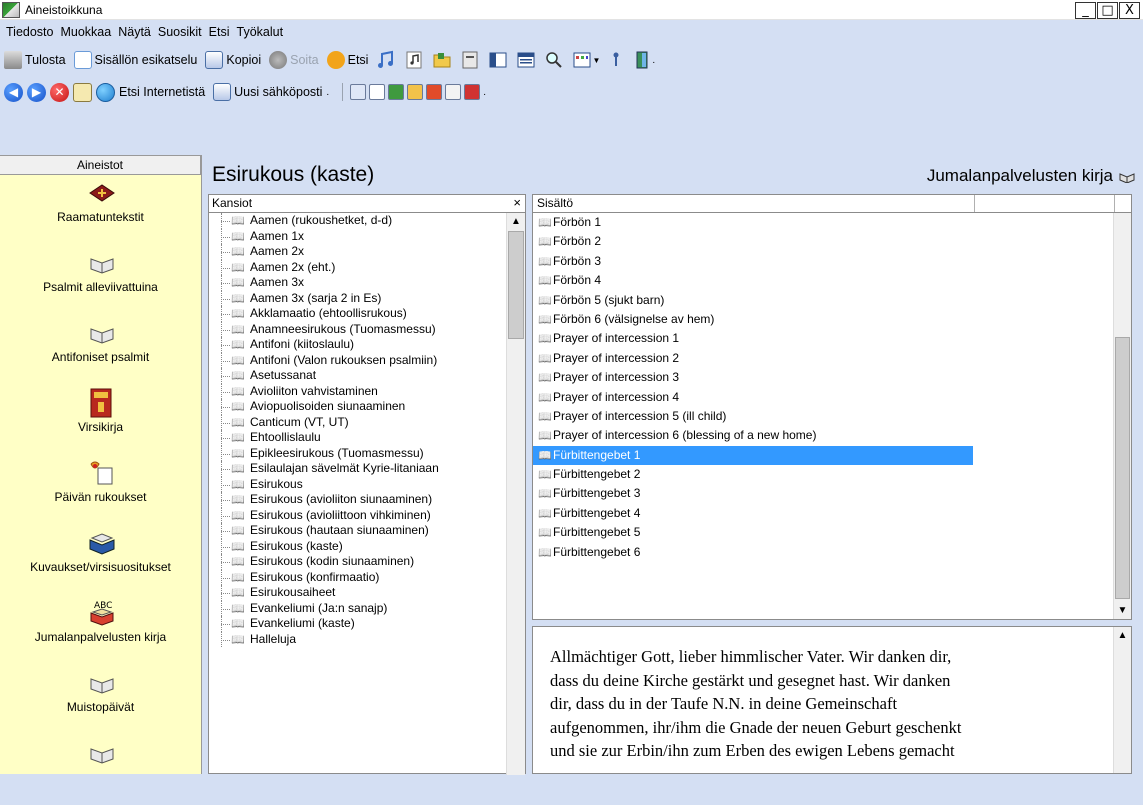 This screenshot has height=805, width=1143. I want to click on content-item: 📖Fürbittengebet 1, so click(753, 455).